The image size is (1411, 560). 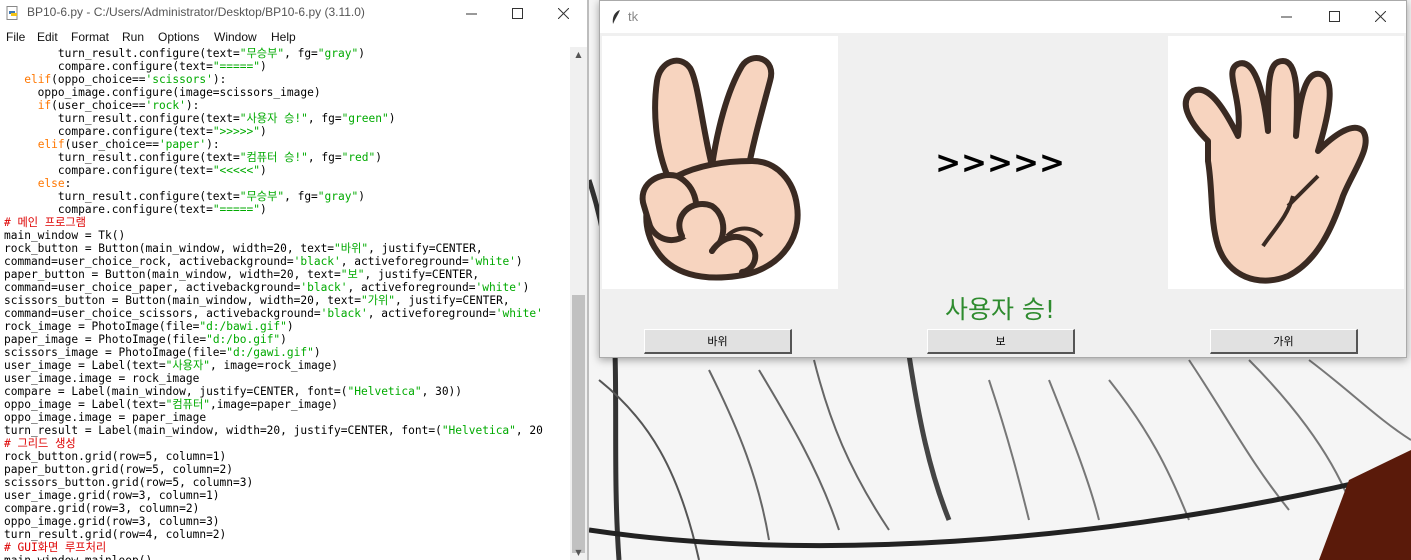 I want to click on menu-options: Options, so click(x=178, y=37).